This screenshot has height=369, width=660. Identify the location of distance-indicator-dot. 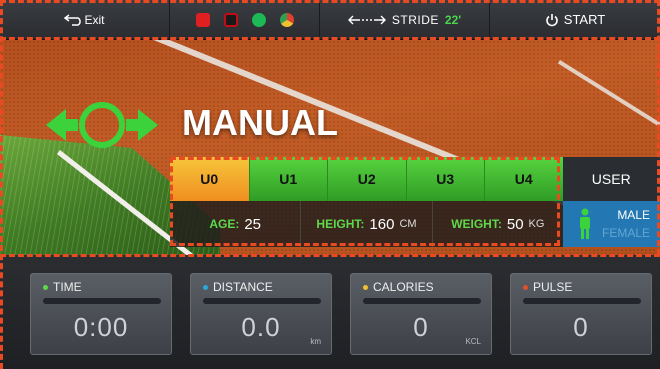
(205, 287).